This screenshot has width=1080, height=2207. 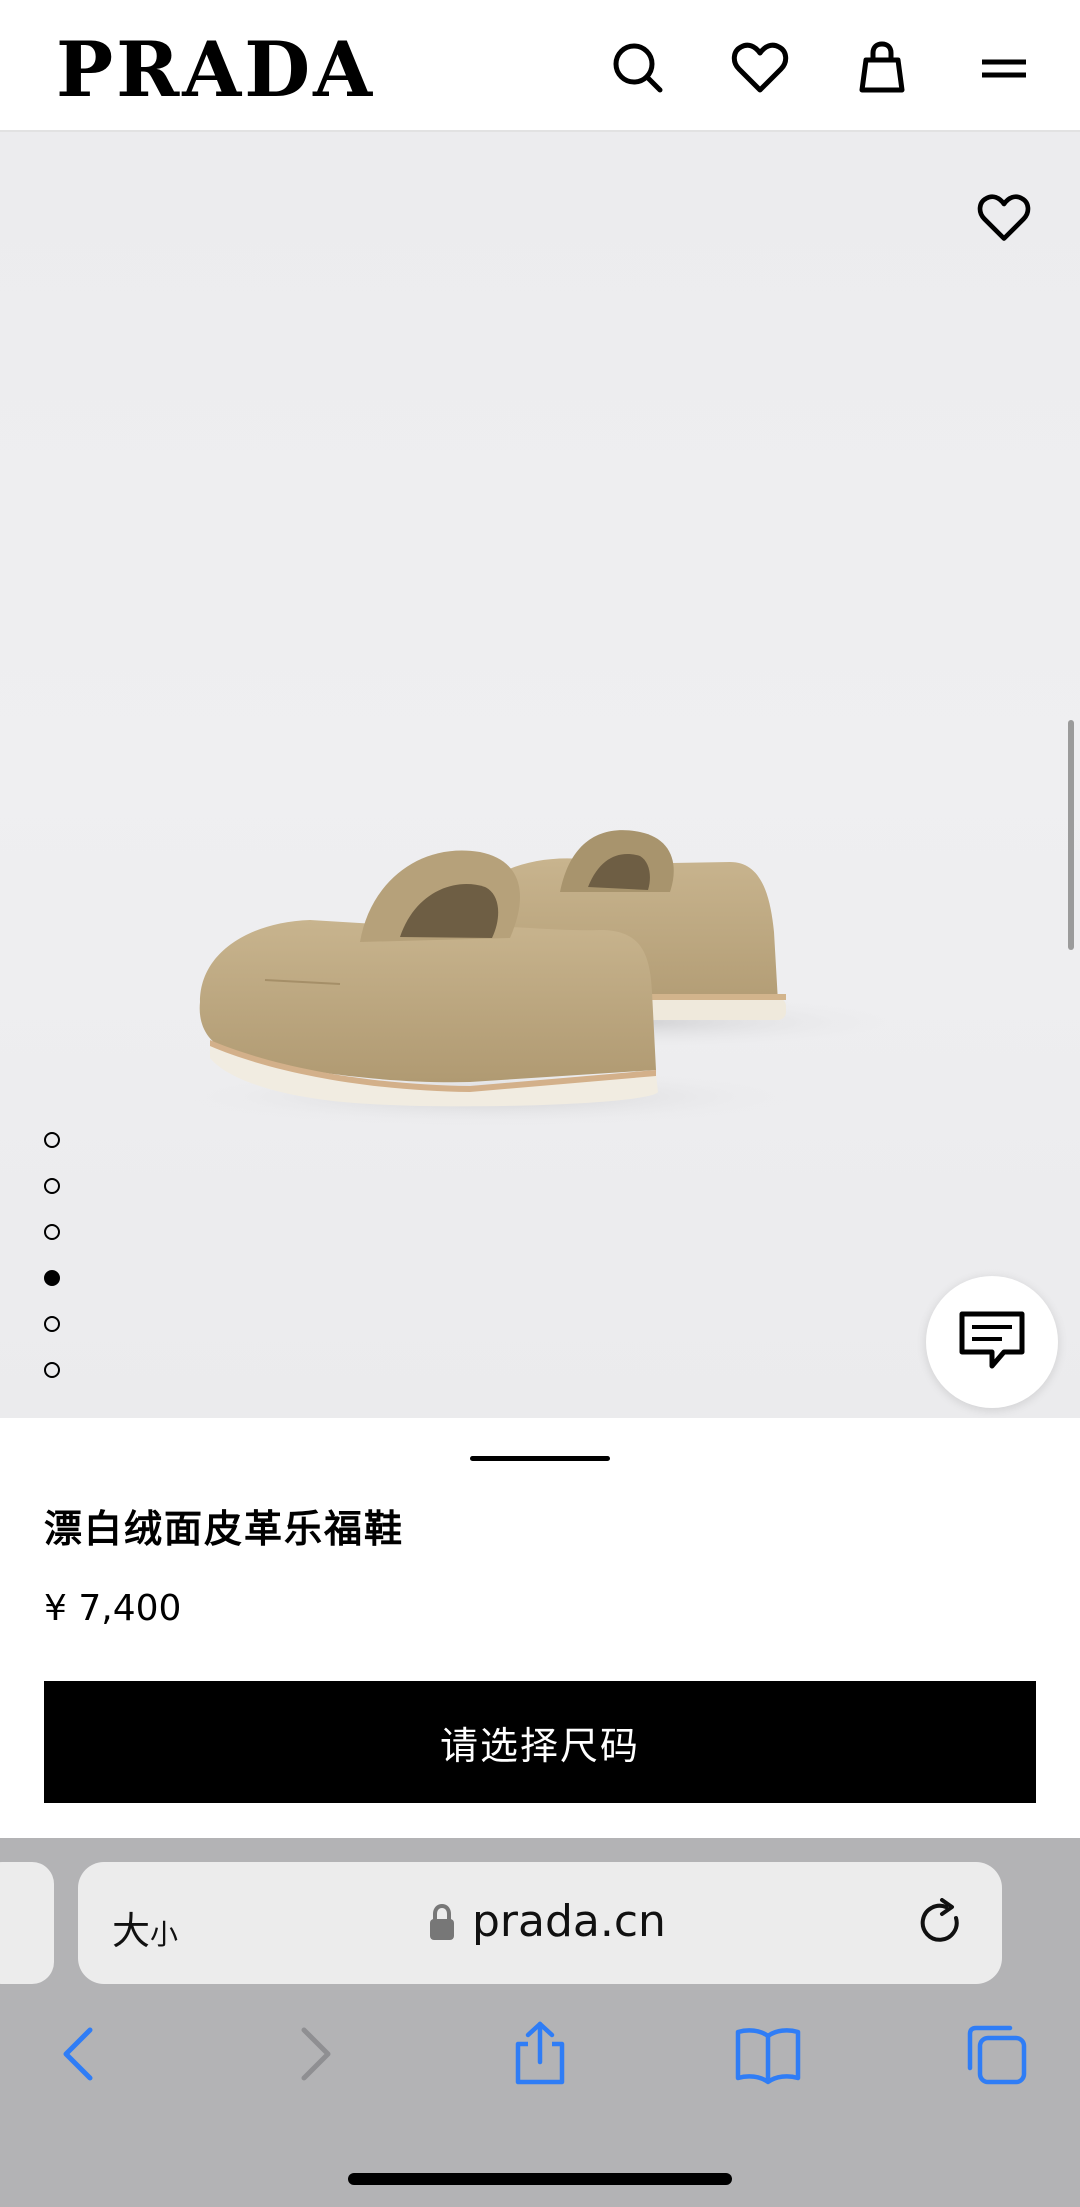 I want to click on chat-button, so click(x=992, y=1342).